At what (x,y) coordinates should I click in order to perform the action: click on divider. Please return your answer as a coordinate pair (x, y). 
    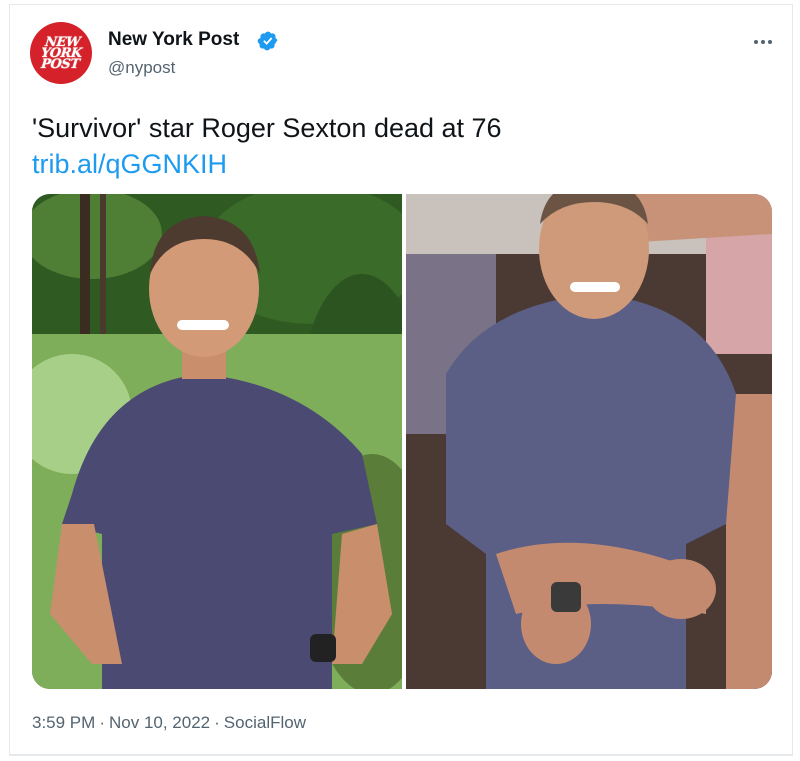
    Looking at the image, I should click on (401, 754).